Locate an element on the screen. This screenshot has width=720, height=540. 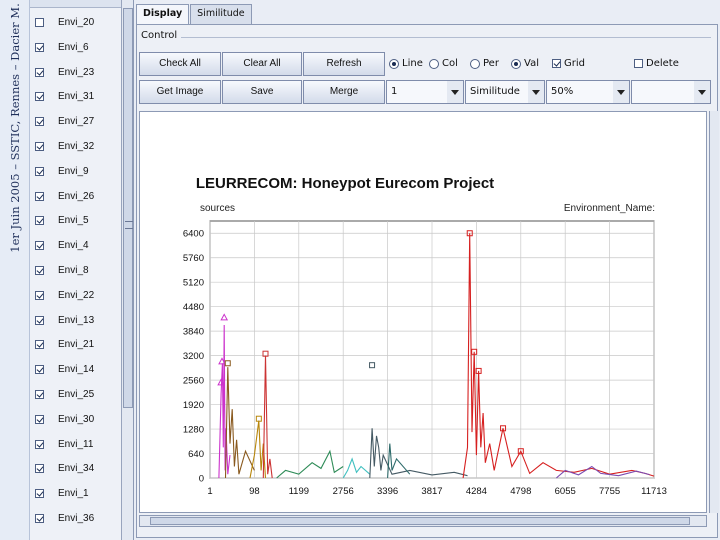
x-tick-label: 3817 is located at coordinates (431, 491).